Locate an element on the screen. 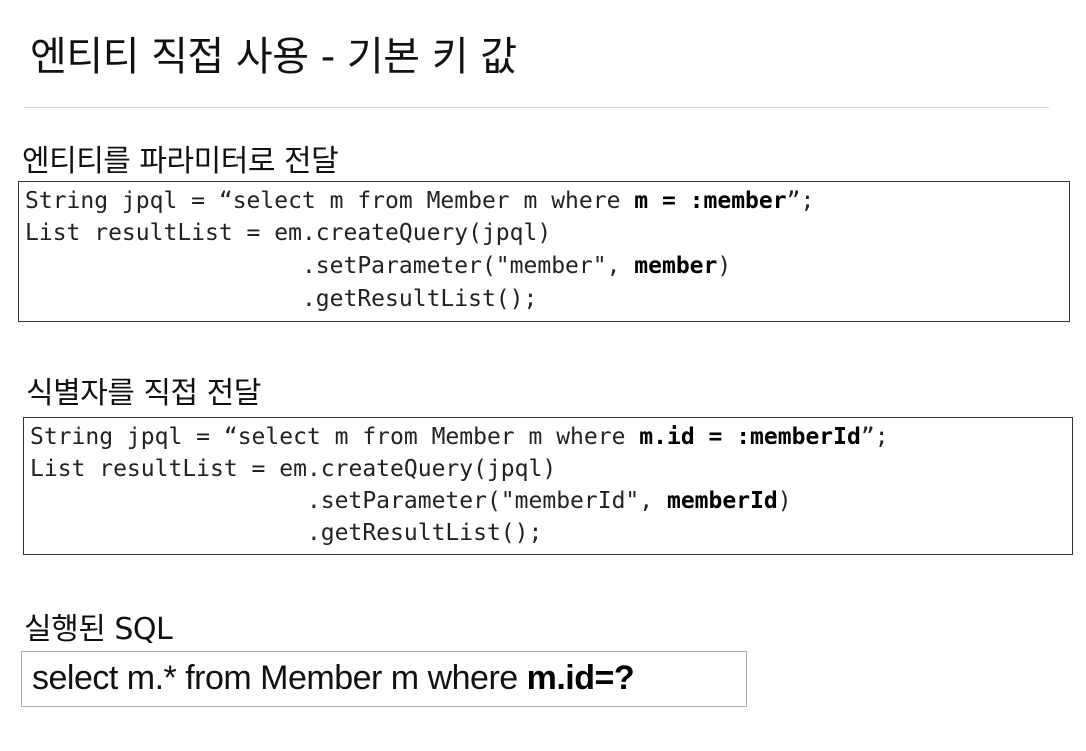 The height and width of the screenshot is (751, 1086). section-heading-id-param: 식별자를 직접 전달 is located at coordinates (143, 393).